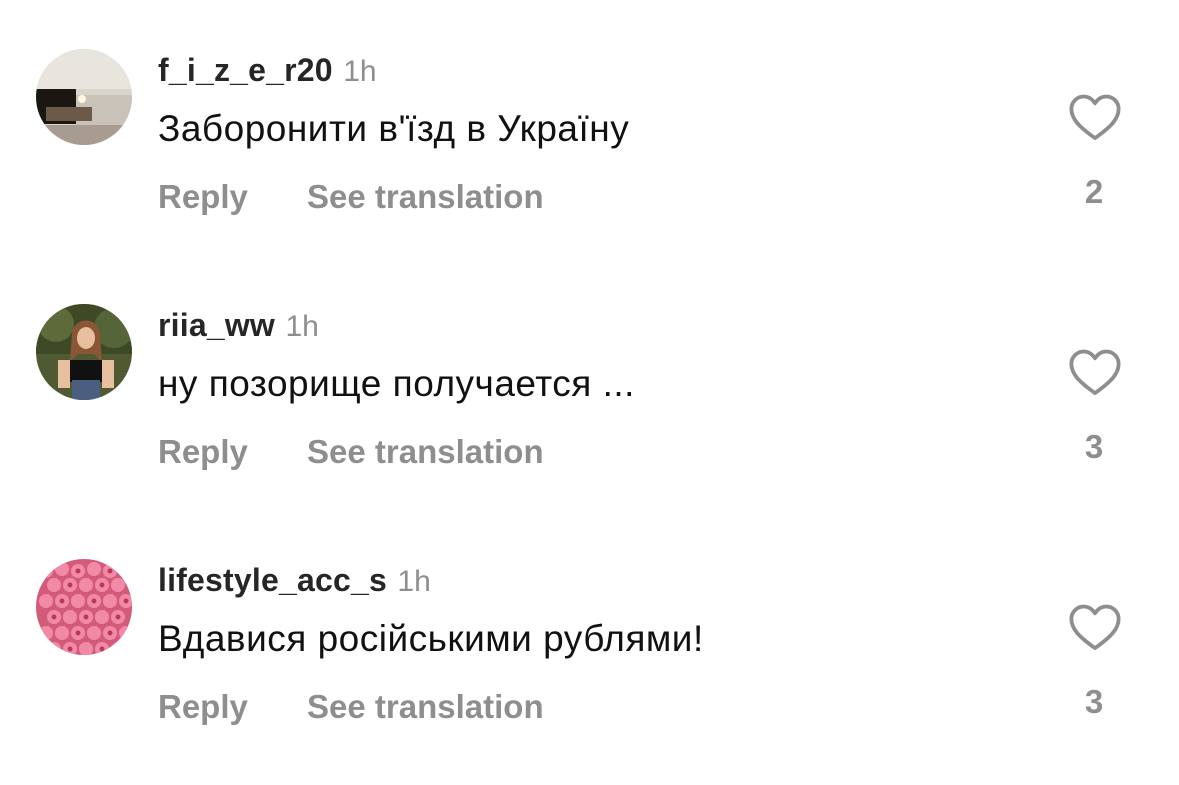  I want to click on comment-meta: lifestyle_acc_s 1h, so click(294, 580).